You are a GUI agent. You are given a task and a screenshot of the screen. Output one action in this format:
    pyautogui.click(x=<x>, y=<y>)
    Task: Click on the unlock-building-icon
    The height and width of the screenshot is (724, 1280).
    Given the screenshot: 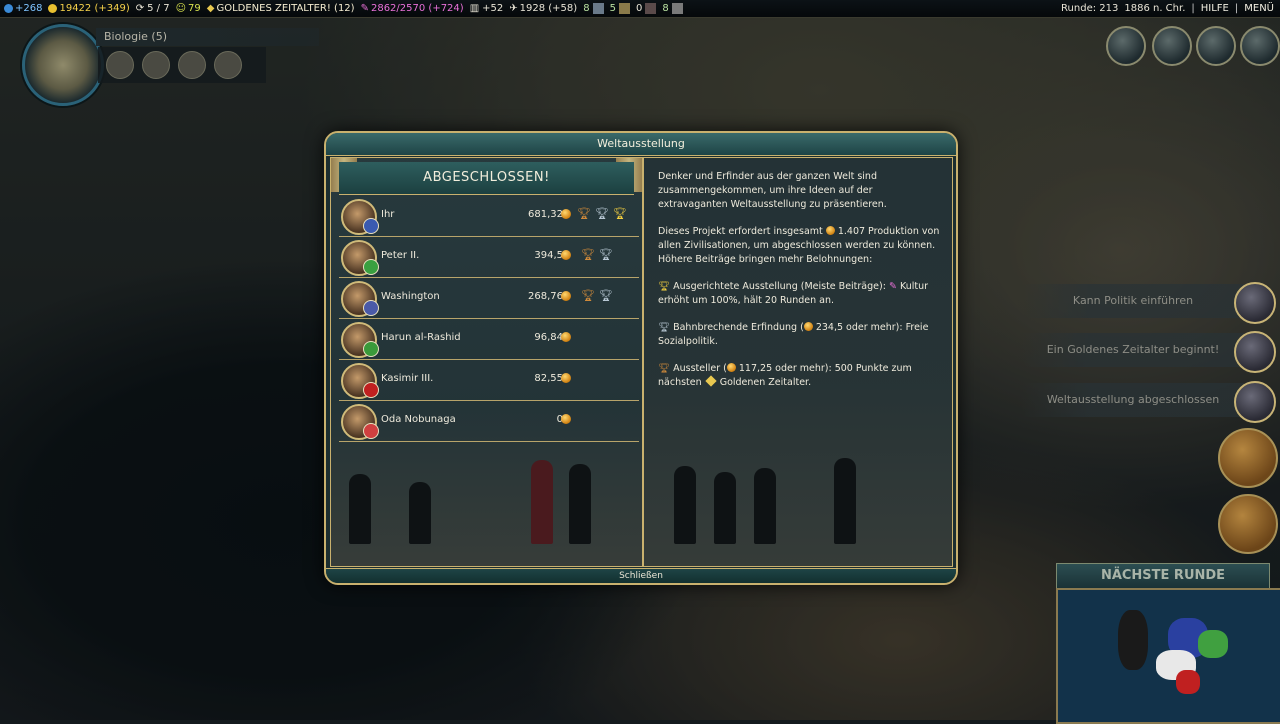 What is the action you would take?
    pyautogui.click(x=120, y=65)
    